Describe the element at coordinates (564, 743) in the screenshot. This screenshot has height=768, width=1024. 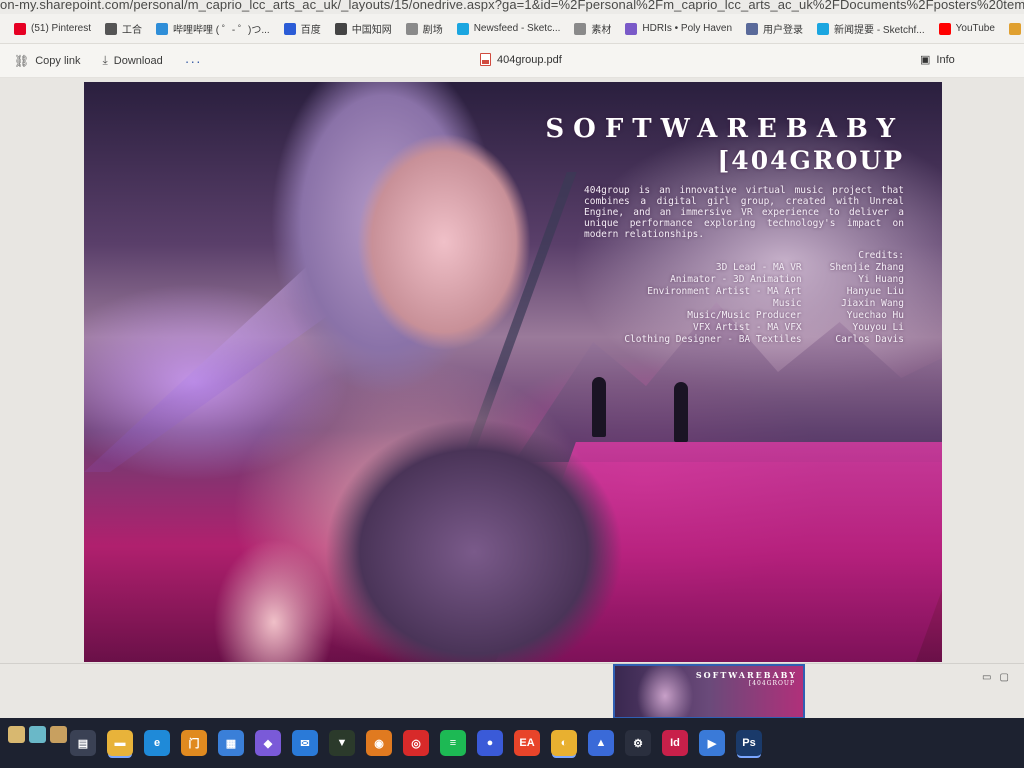
I see `chrome-icon: ◐` at that location.